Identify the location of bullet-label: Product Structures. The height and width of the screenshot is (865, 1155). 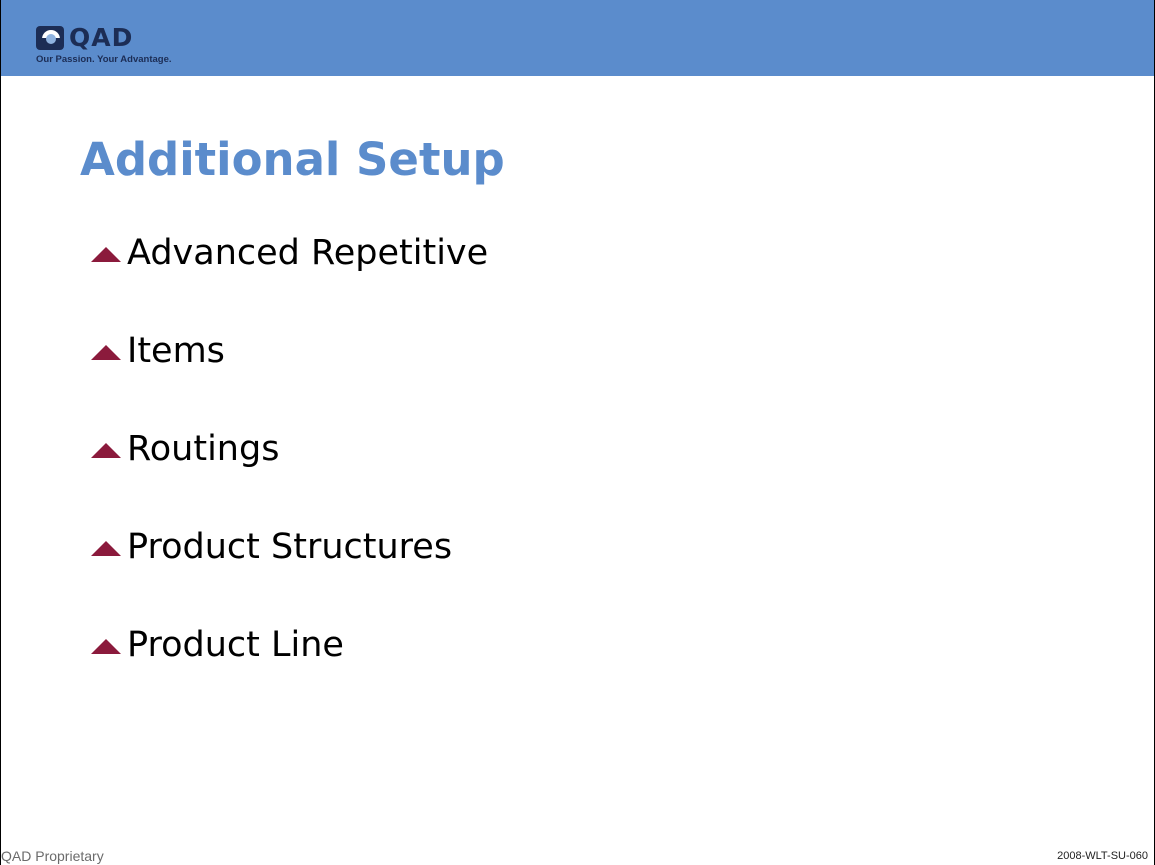
(290, 547).